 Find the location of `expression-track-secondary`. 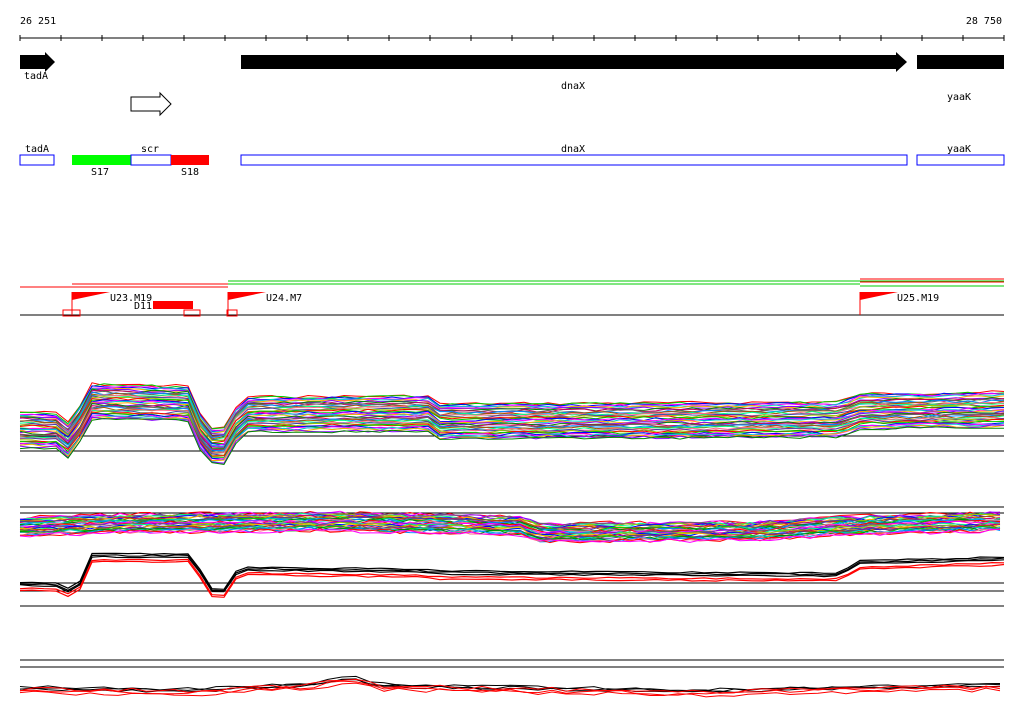

expression-track-secondary is located at coordinates (511, 525).